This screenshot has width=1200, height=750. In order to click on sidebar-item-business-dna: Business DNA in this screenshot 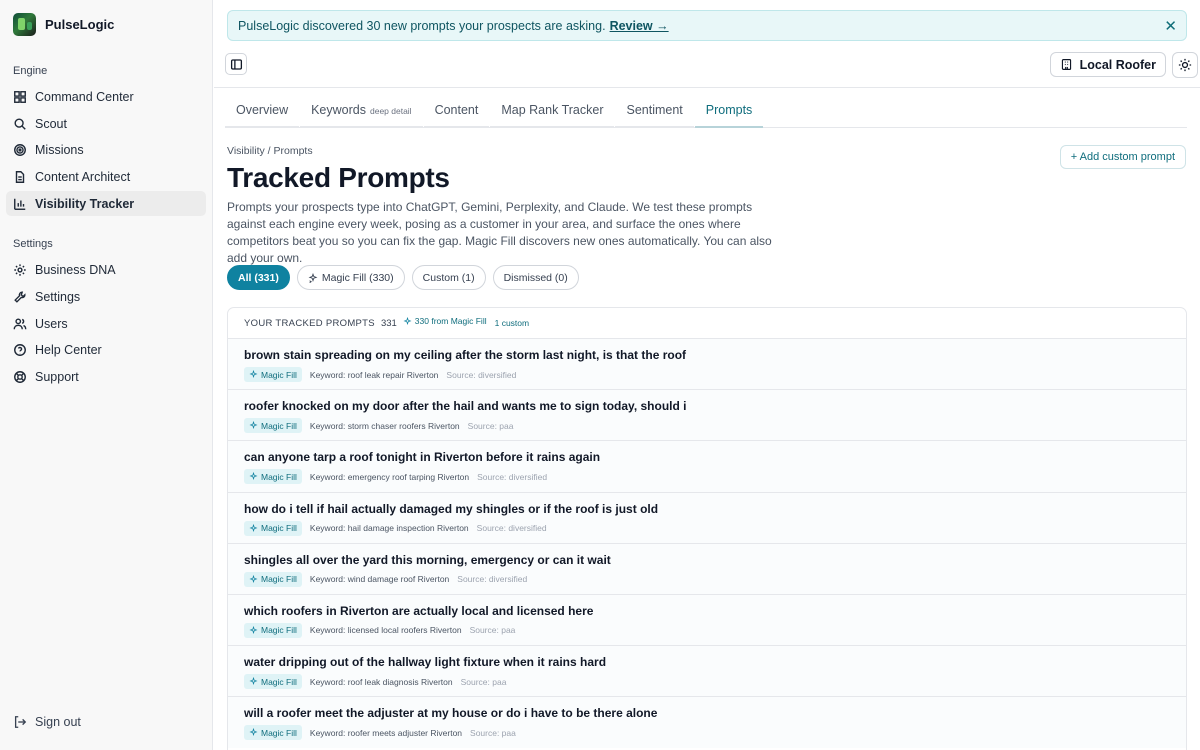, I will do `click(106, 269)`.